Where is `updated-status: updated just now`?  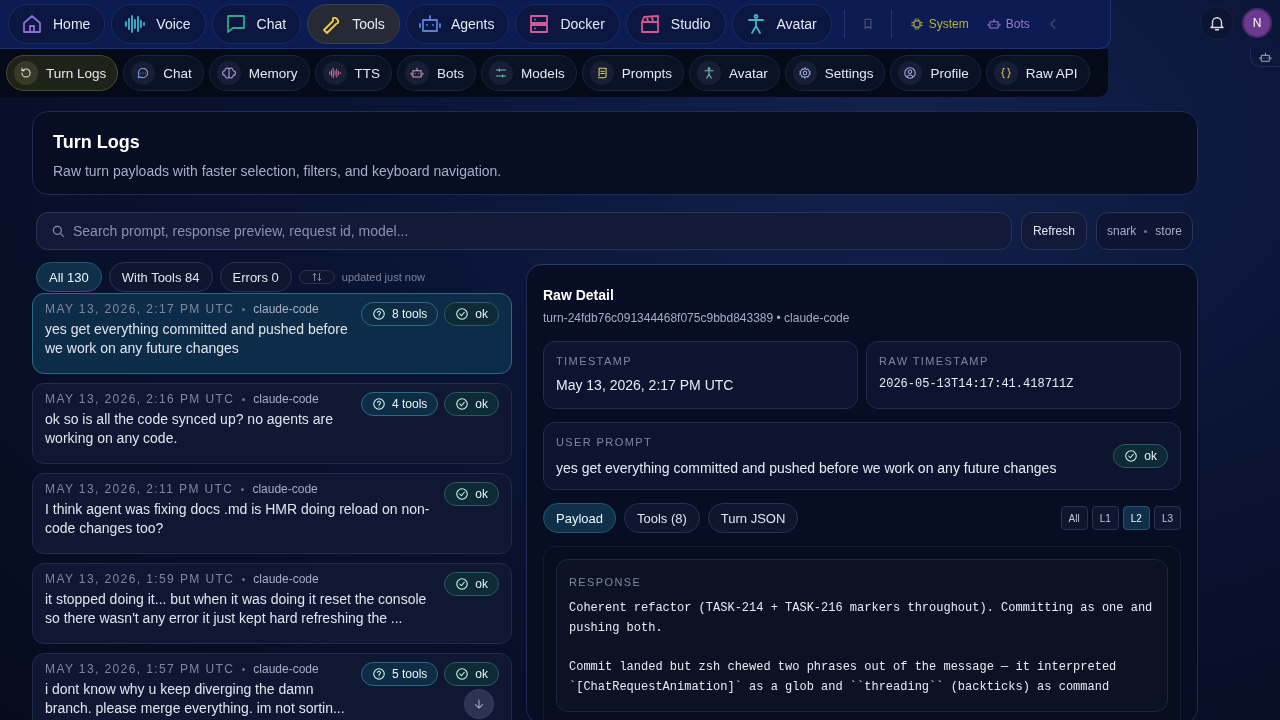 updated-status: updated just now is located at coordinates (383, 277).